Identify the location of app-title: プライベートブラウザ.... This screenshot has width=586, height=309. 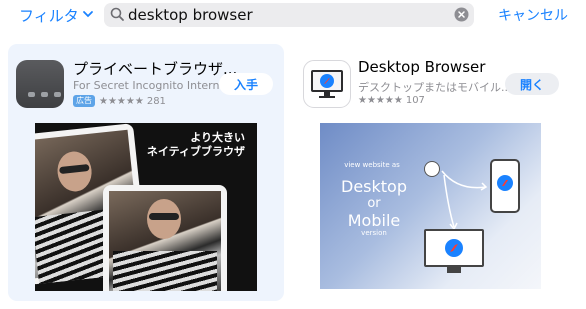
(155, 68).